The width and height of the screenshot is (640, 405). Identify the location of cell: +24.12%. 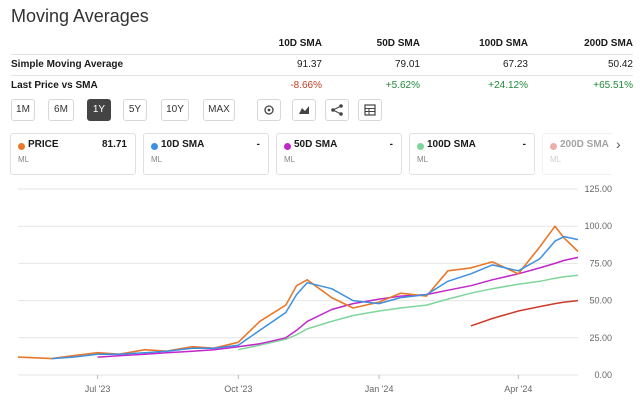
(508, 85).